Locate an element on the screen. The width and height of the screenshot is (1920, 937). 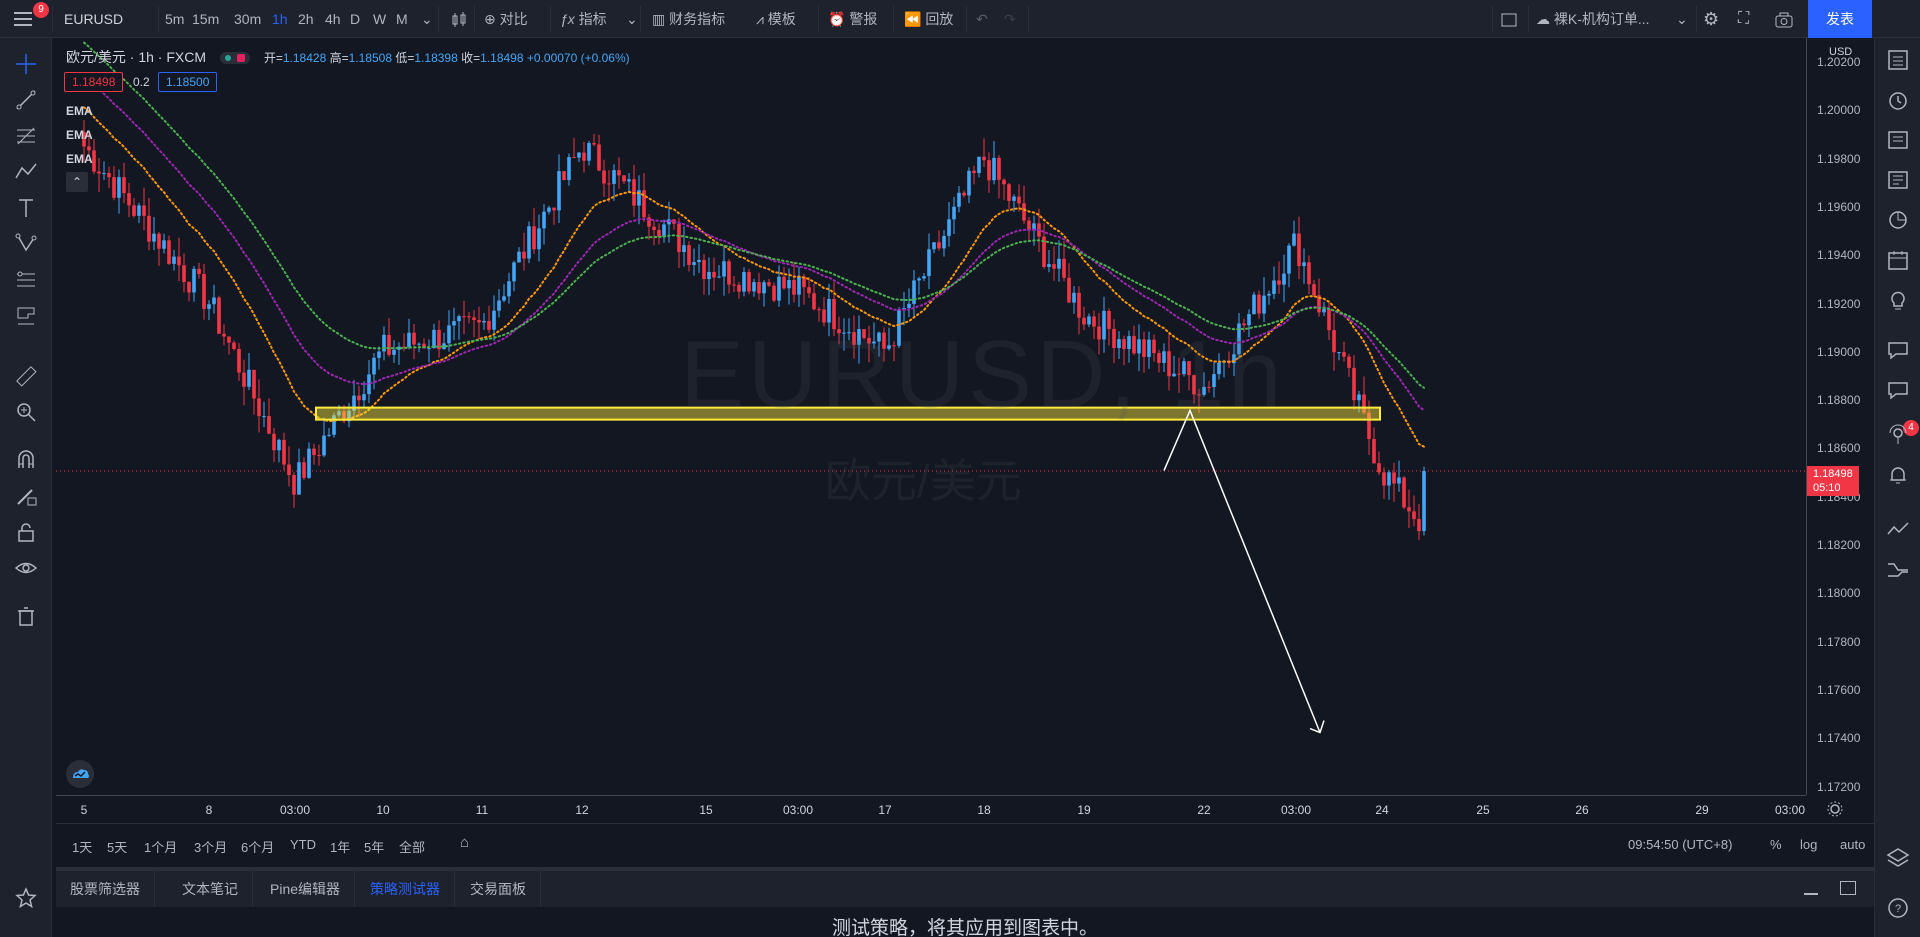
clock-display: 09:54:50 (UTC+8) is located at coordinates (1680, 844).